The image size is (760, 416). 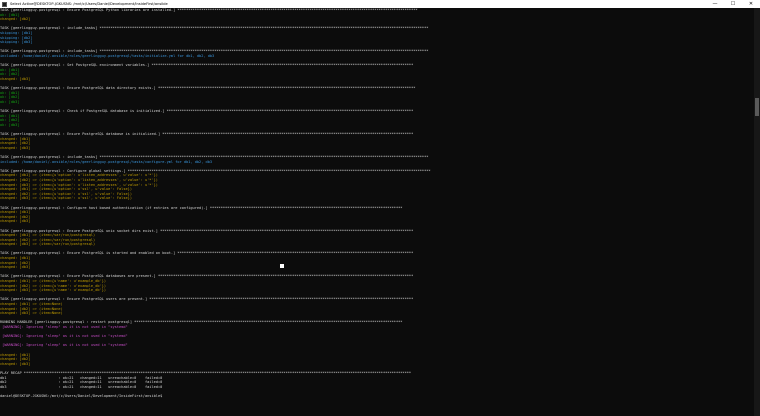 What do you see at coordinates (282, 266) in the screenshot?
I see `mouse-cursor-icon` at bounding box center [282, 266].